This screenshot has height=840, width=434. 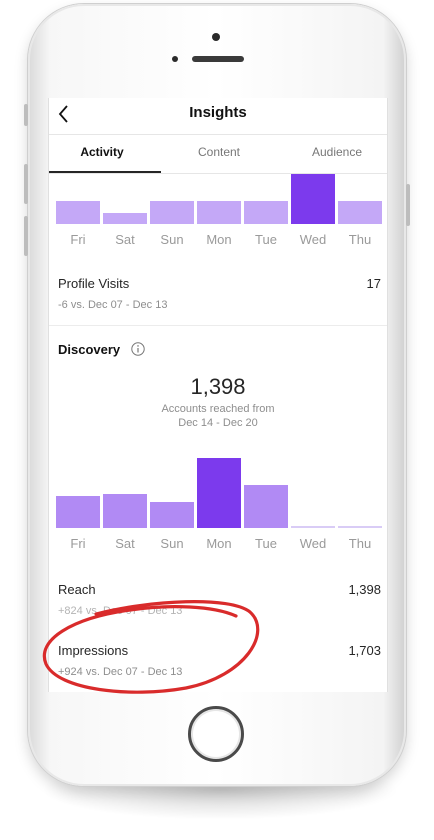 What do you see at coordinates (360, 527) in the screenshot?
I see `discovery-bar-thu` at bounding box center [360, 527].